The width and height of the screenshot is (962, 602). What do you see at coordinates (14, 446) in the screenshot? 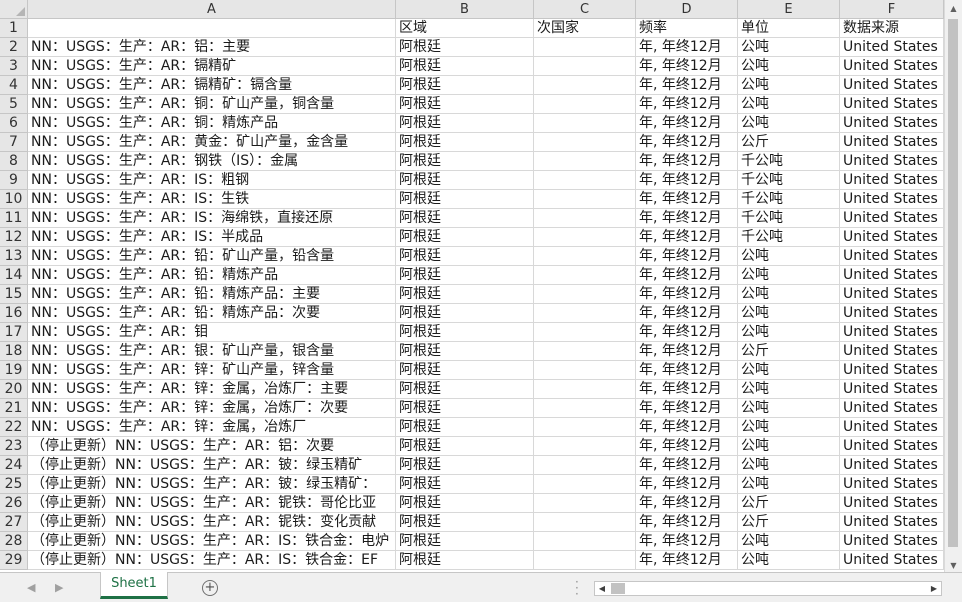
I see `row-number: 23` at bounding box center [14, 446].